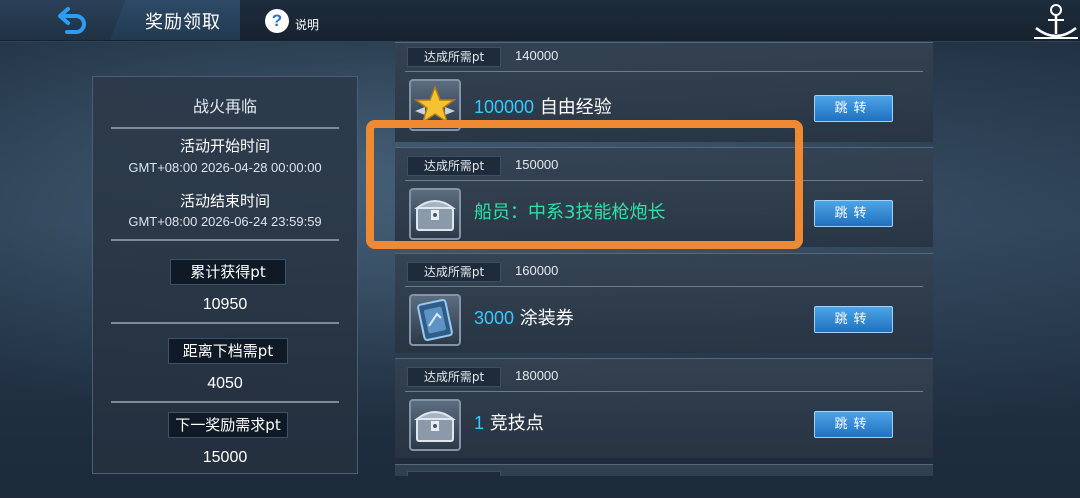  Describe the element at coordinates (183, 22) in the screenshot. I see `page-title: 奖励领取` at that location.